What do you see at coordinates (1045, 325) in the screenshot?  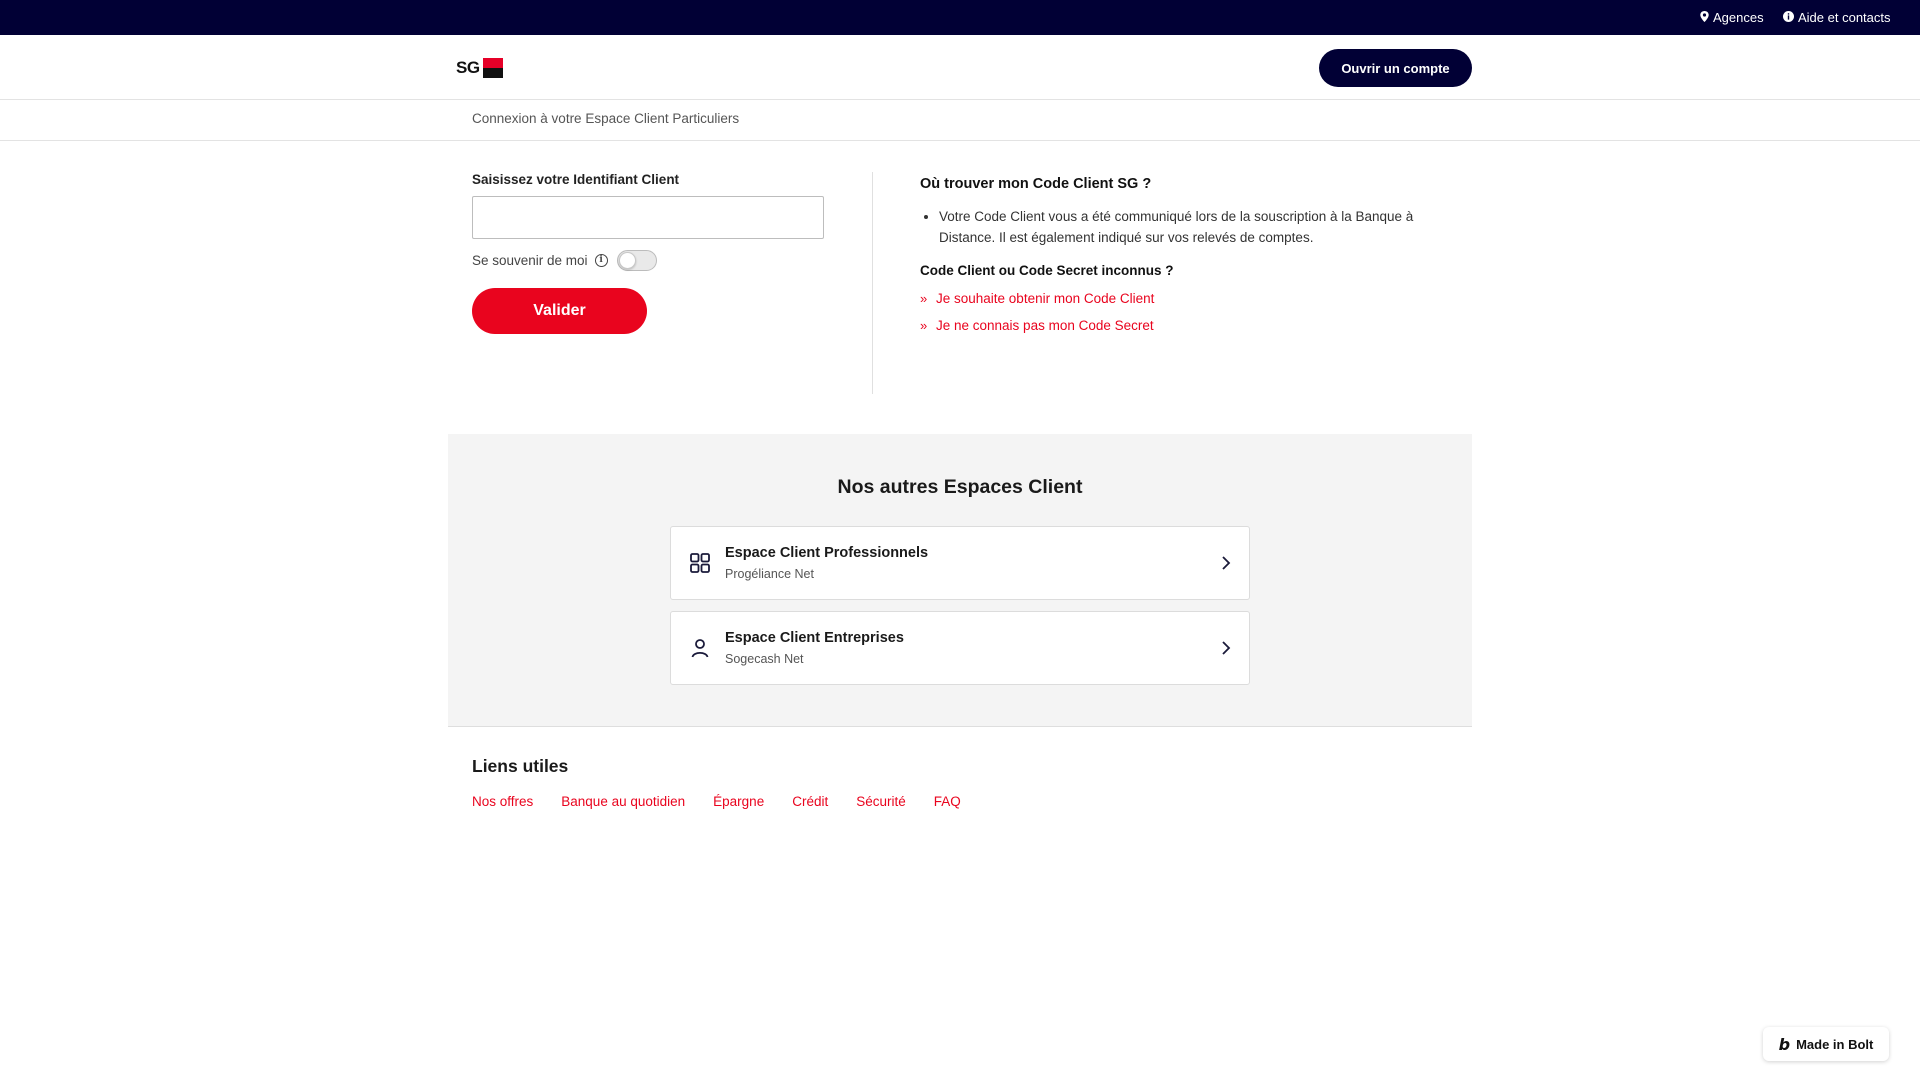 I see `forgot-secret-code-label: Je ne connais pas mon Code Secret` at bounding box center [1045, 325].